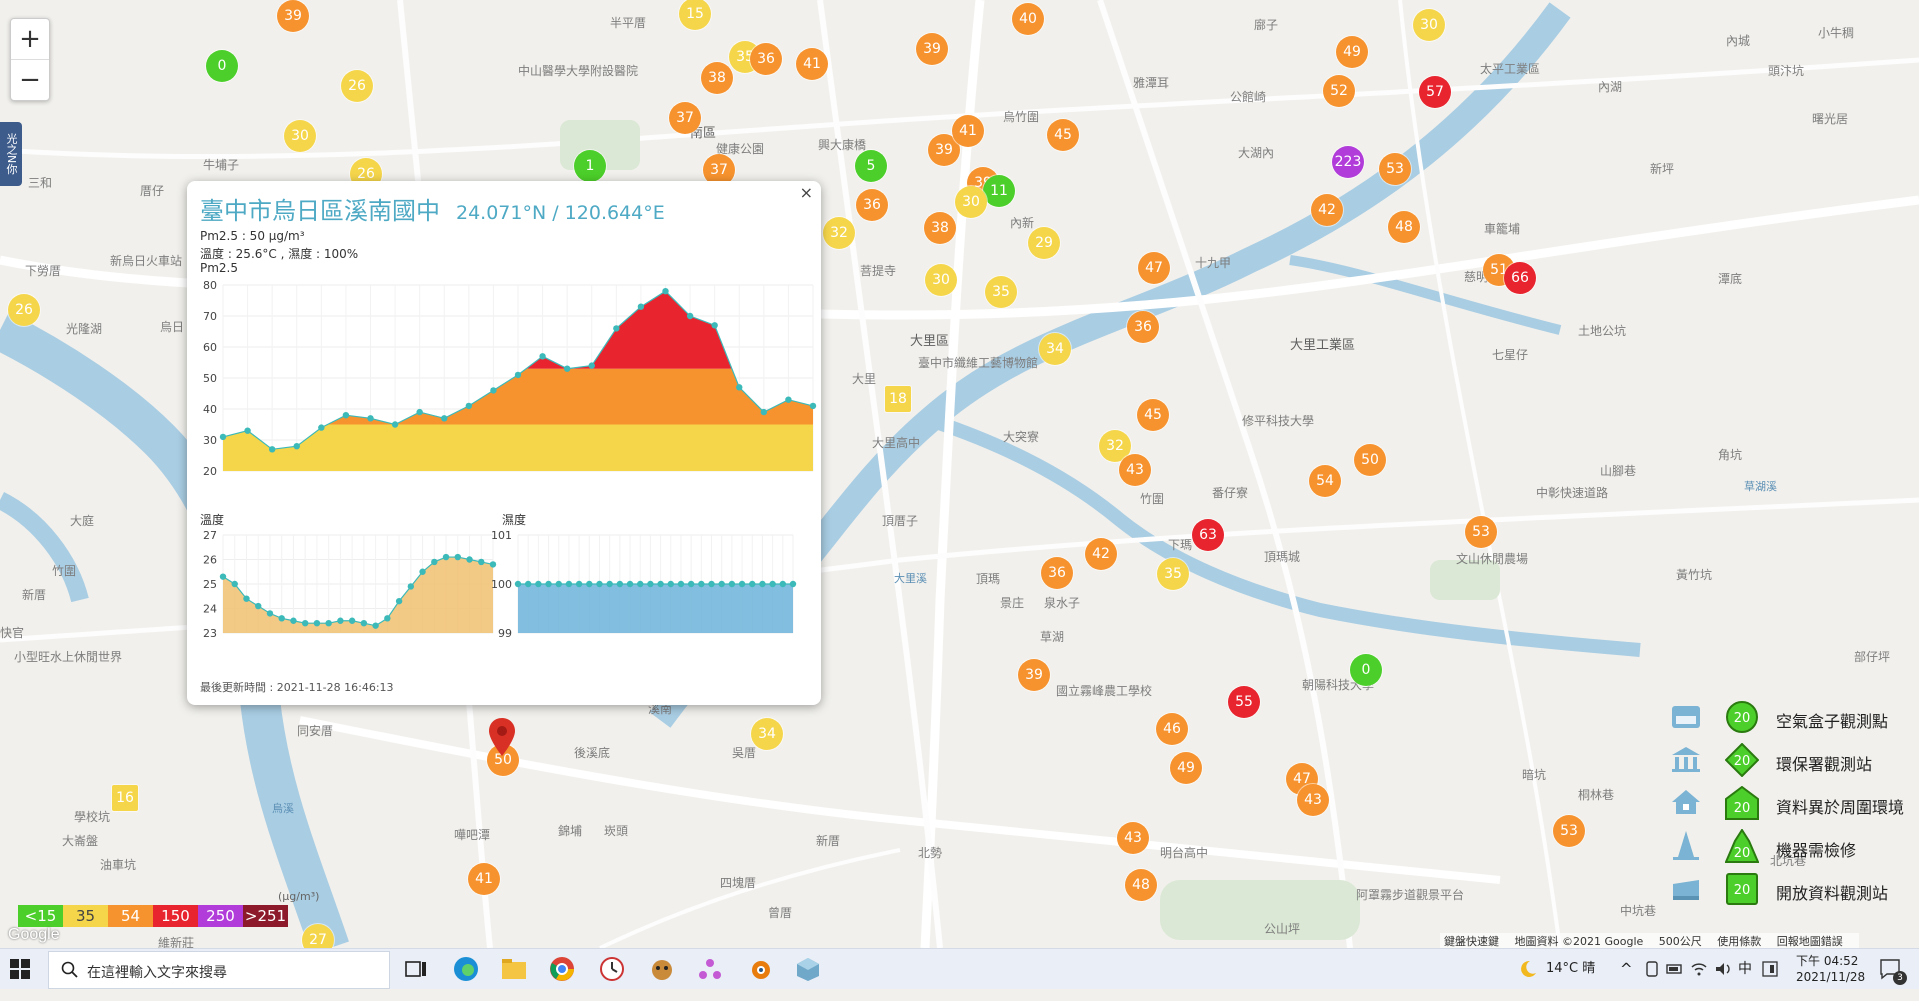  What do you see at coordinates (318, 936) in the screenshot?
I see `air-quality-marker: 27` at bounding box center [318, 936].